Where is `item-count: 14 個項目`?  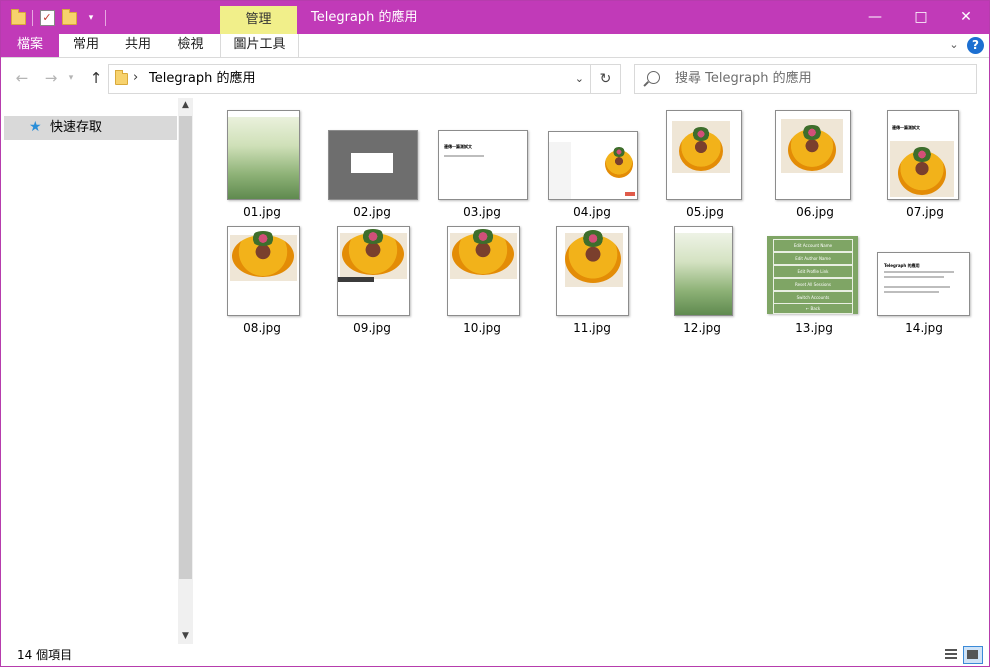
item-count: 14 個項目 is located at coordinates (45, 655).